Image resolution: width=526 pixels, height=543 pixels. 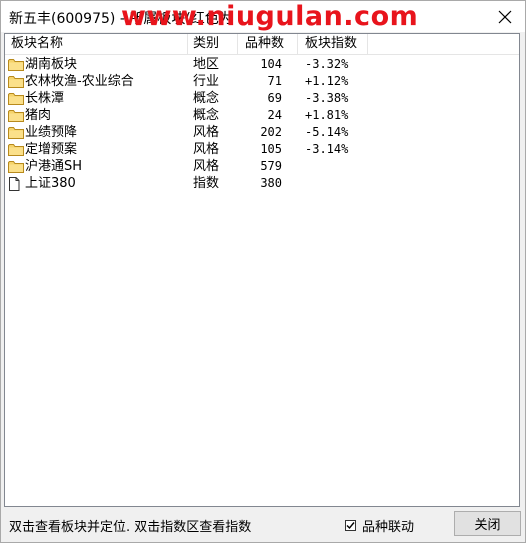 I want to click on list-header: 板块名称 类别 品种数 板块指数, so click(x=262, y=44).